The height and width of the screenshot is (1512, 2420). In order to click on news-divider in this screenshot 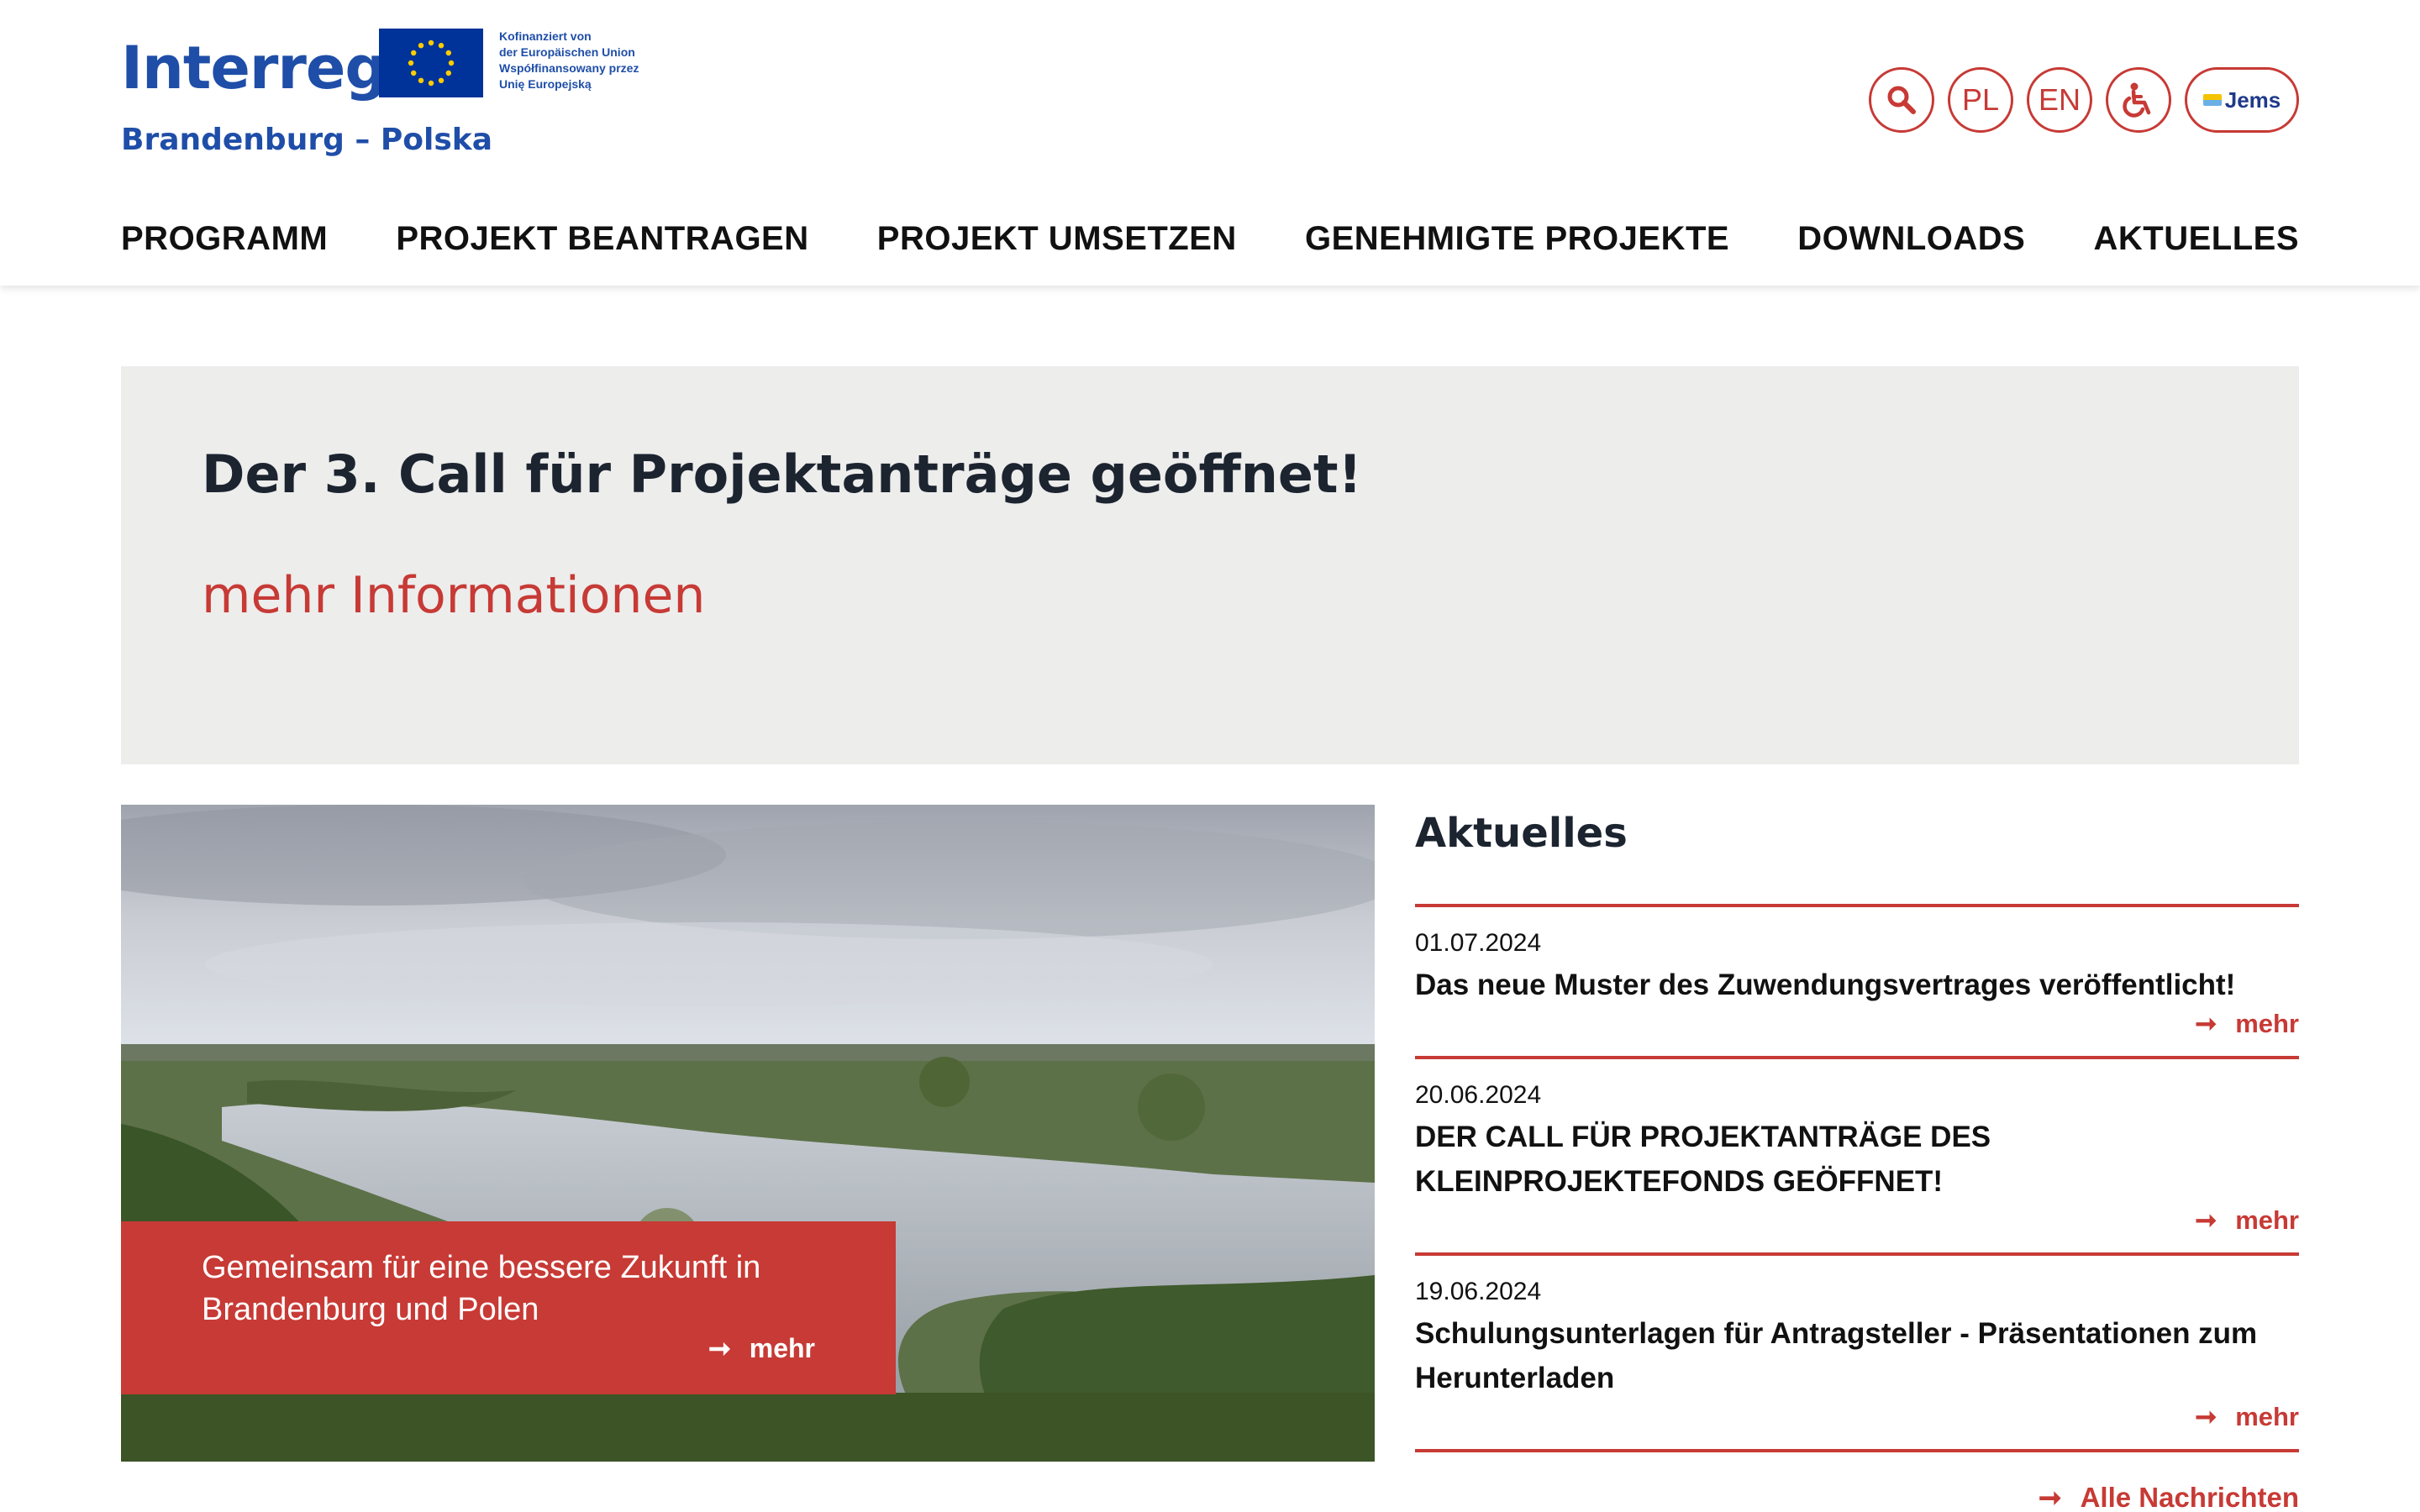, I will do `click(1857, 1450)`.